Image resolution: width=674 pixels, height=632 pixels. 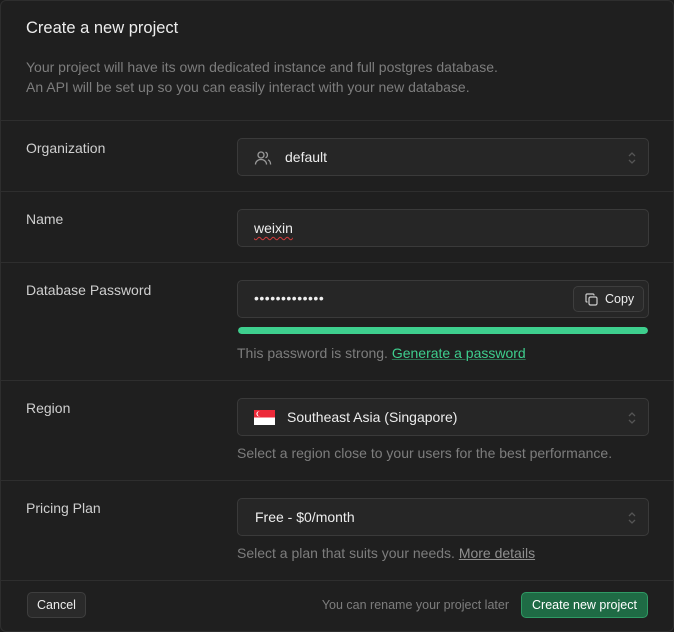 I want to click on password-strength-bar, so click(x=443, y=330).